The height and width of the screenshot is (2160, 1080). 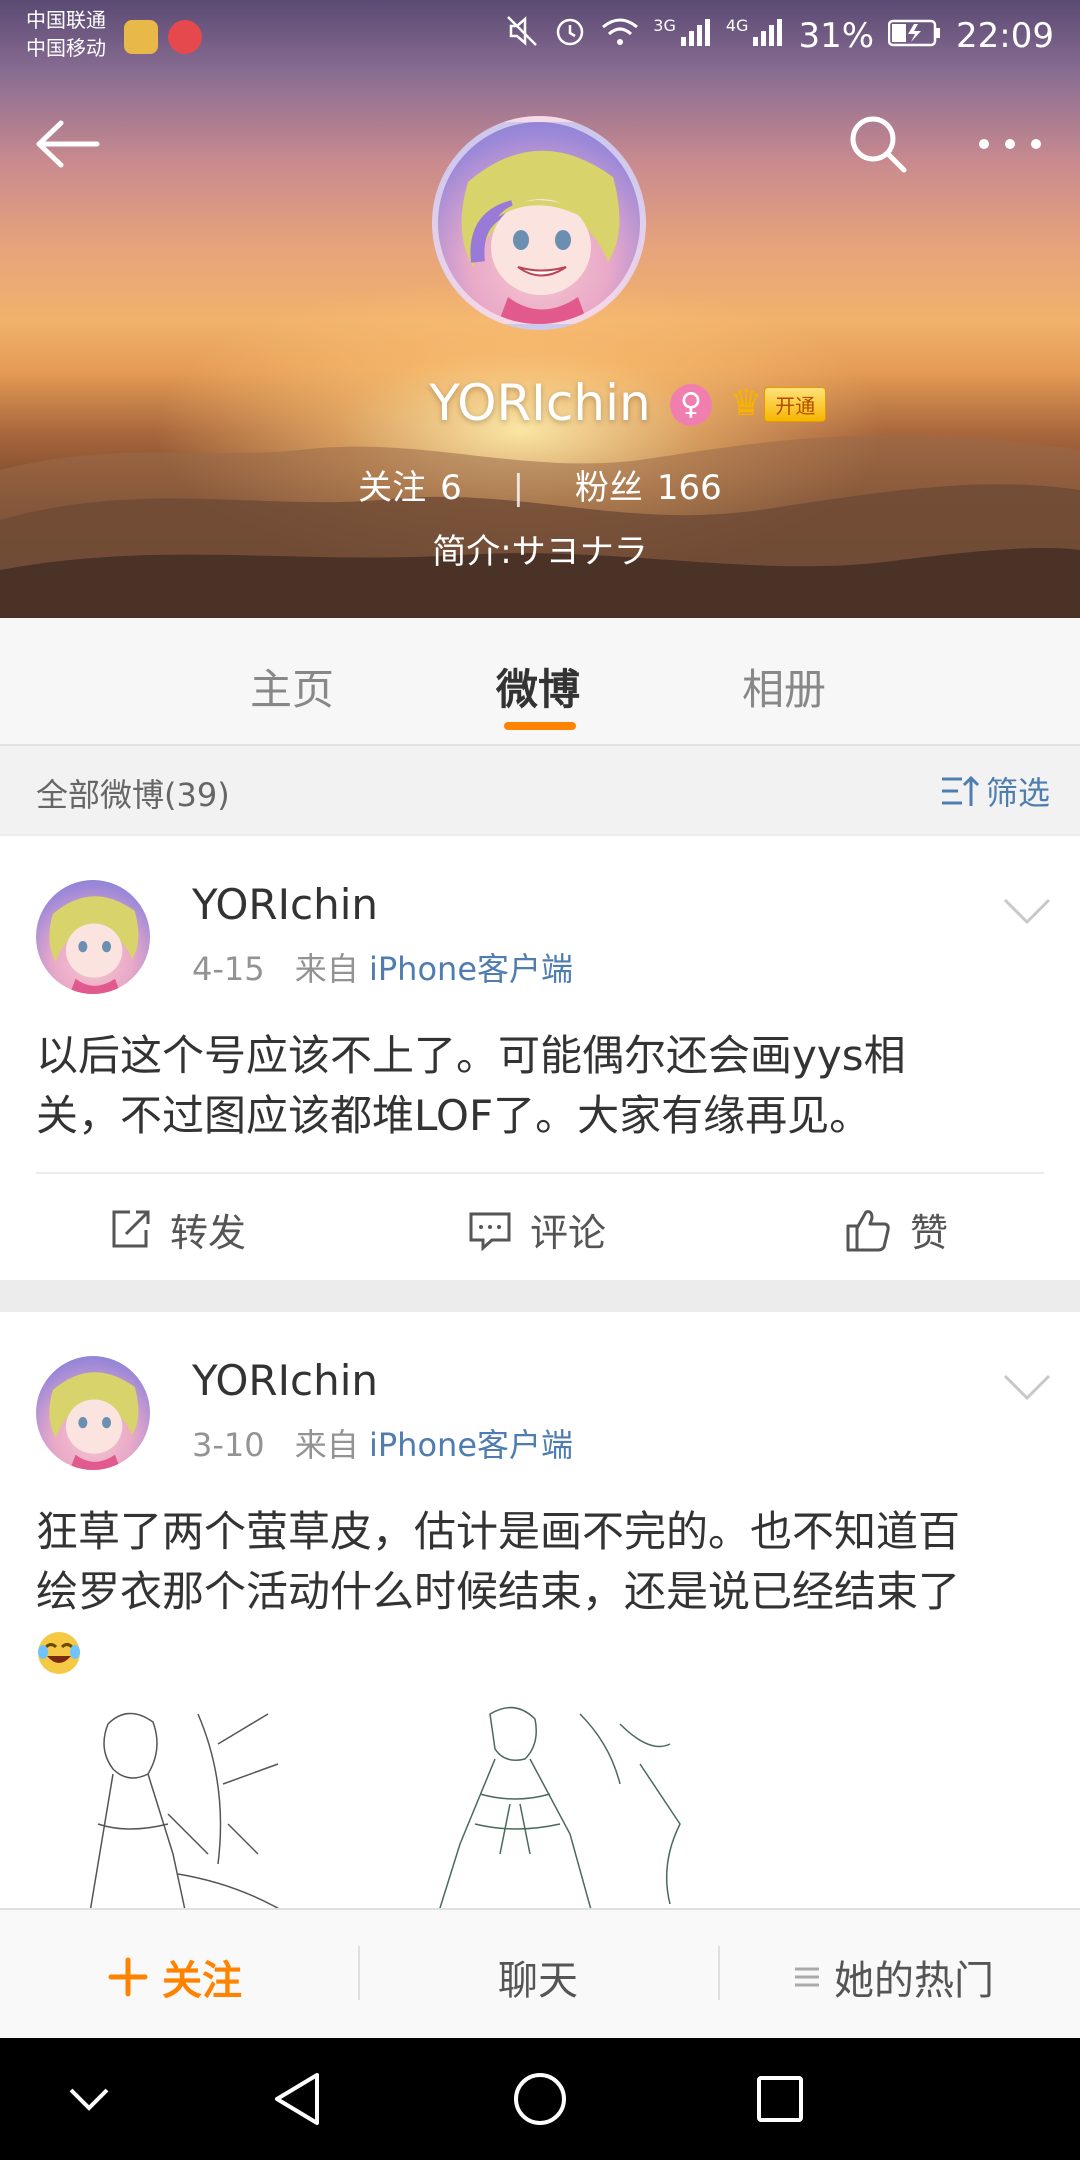 I want to click on crown-icon: ♛, so click(x=746, y=403).